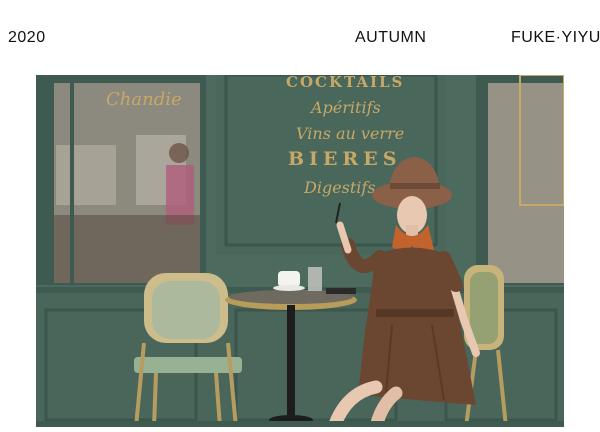  Describe the element at coordinates (339, 187) in the screenshot. I see `sign-digestifs: Digestifs` at that location.